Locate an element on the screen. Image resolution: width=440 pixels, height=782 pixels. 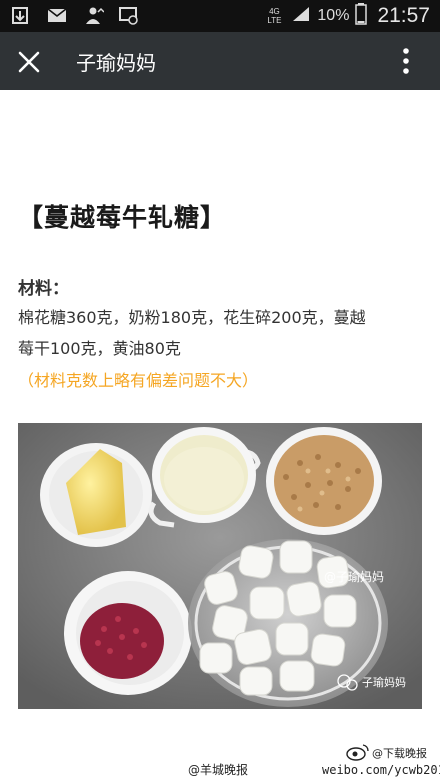
download-icon is located at coordinates (21, 16).